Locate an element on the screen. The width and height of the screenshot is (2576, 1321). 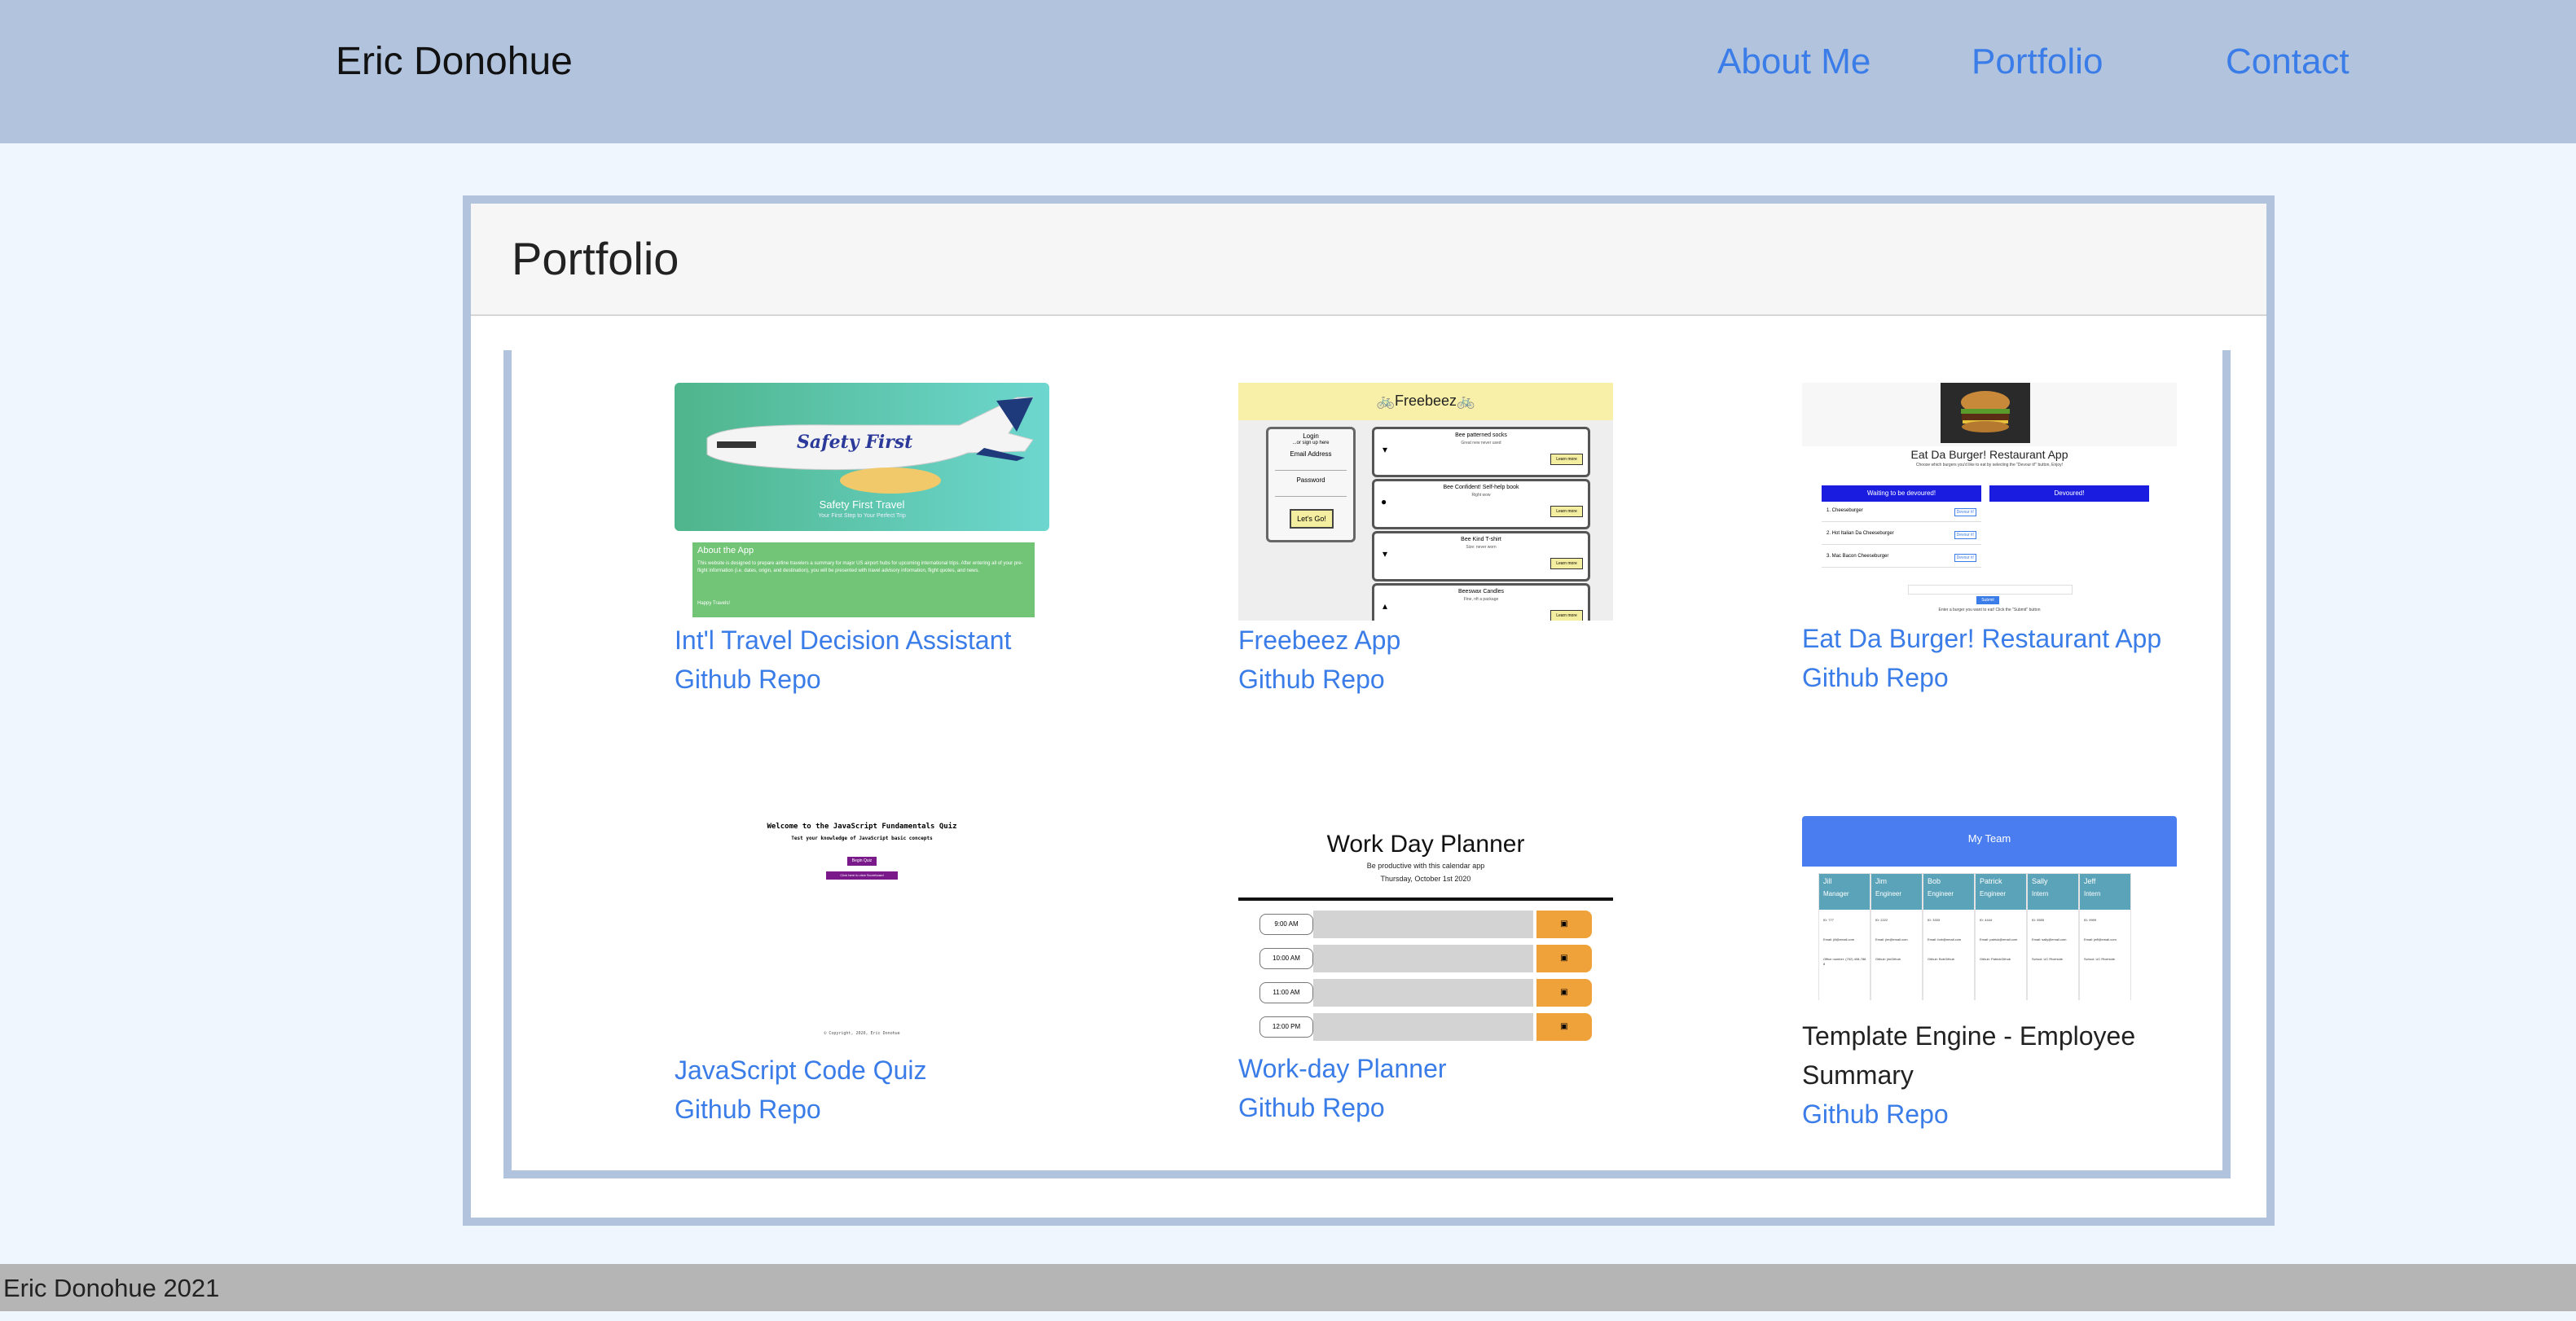
screenshot-team-card-header: Jeff Intern is located at coordinates (2105, 892).